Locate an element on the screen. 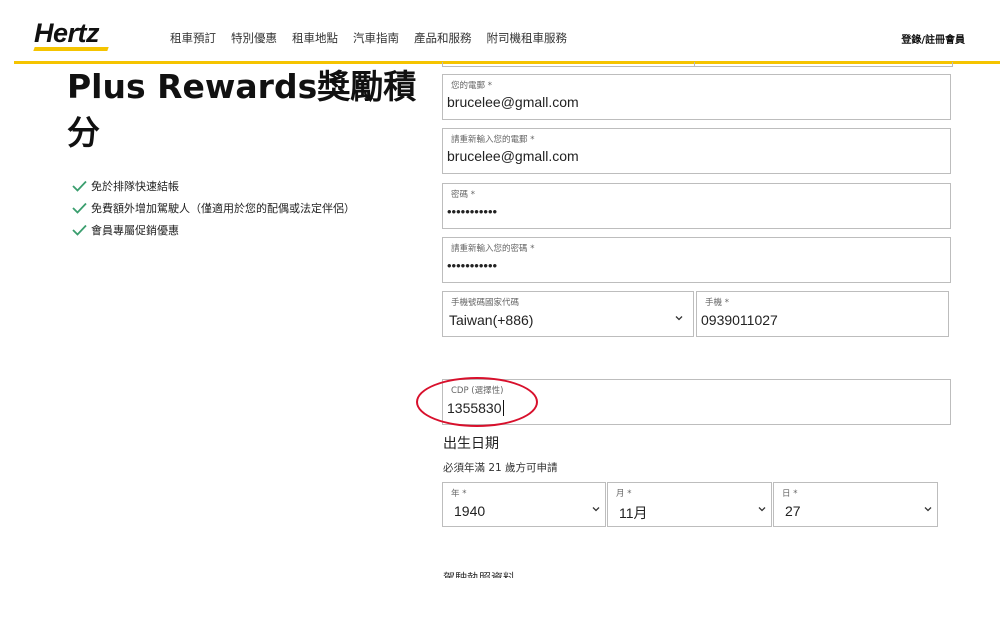  mobile-label: 手機 * is located at coordinates (717, 303).